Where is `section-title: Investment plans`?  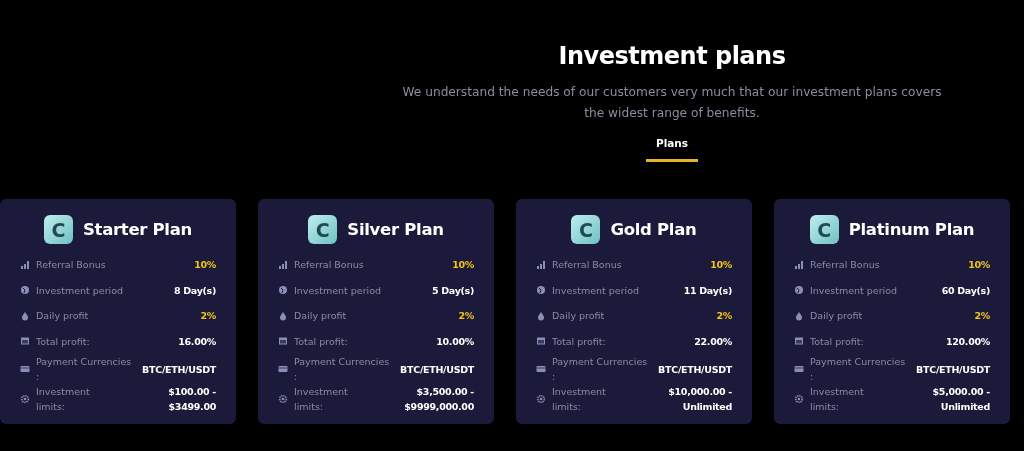 section-title: Investment plans is located at coordinates (672, 56).